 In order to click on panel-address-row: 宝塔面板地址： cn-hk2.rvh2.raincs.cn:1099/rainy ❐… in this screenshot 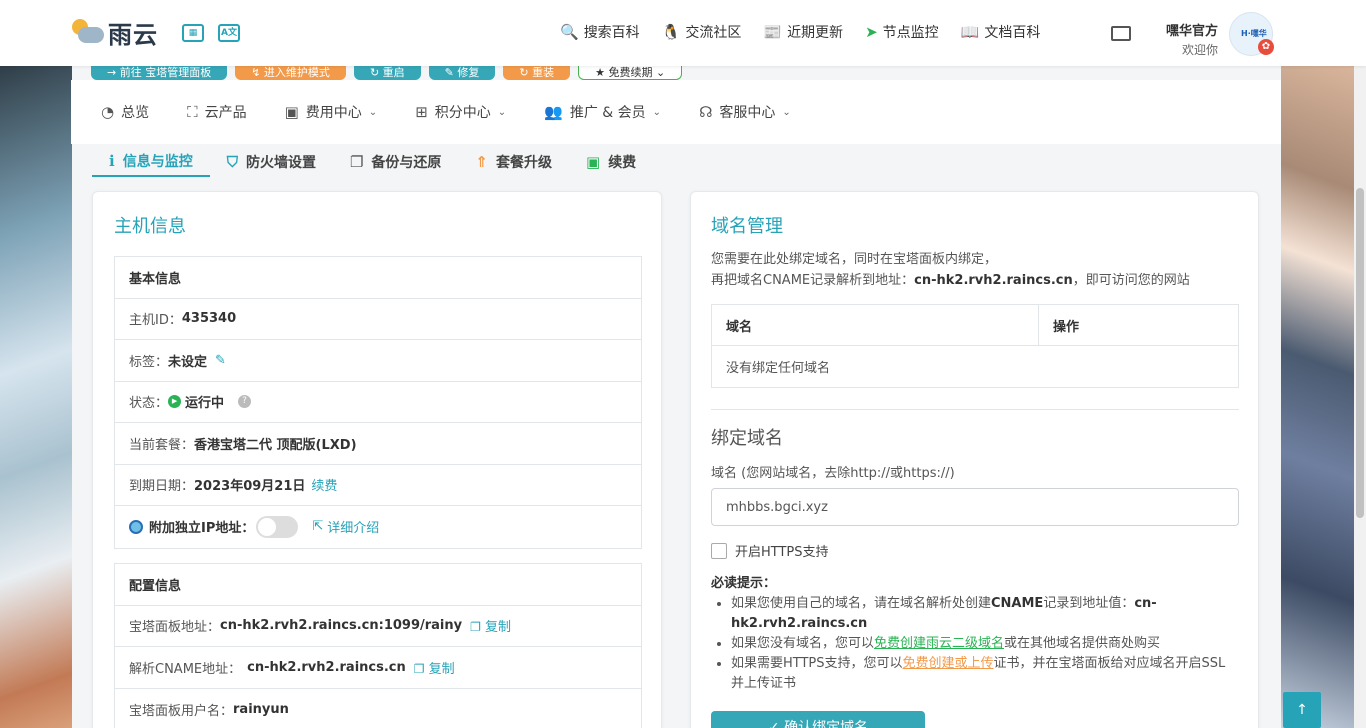, I will do `click(378, 626)`.